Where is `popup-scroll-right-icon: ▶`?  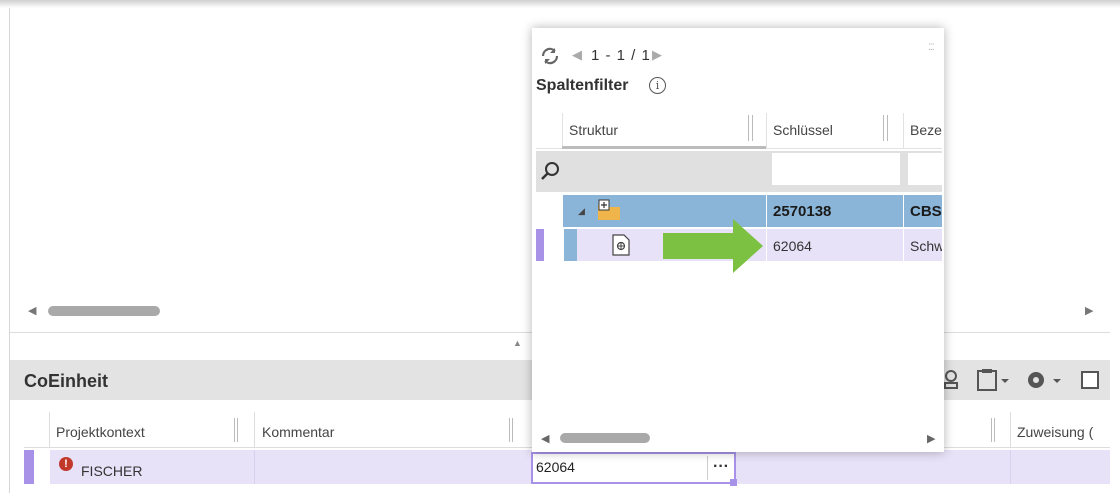
popup-scroll-right-icon: ▶ is located at coordinates (931, 438).